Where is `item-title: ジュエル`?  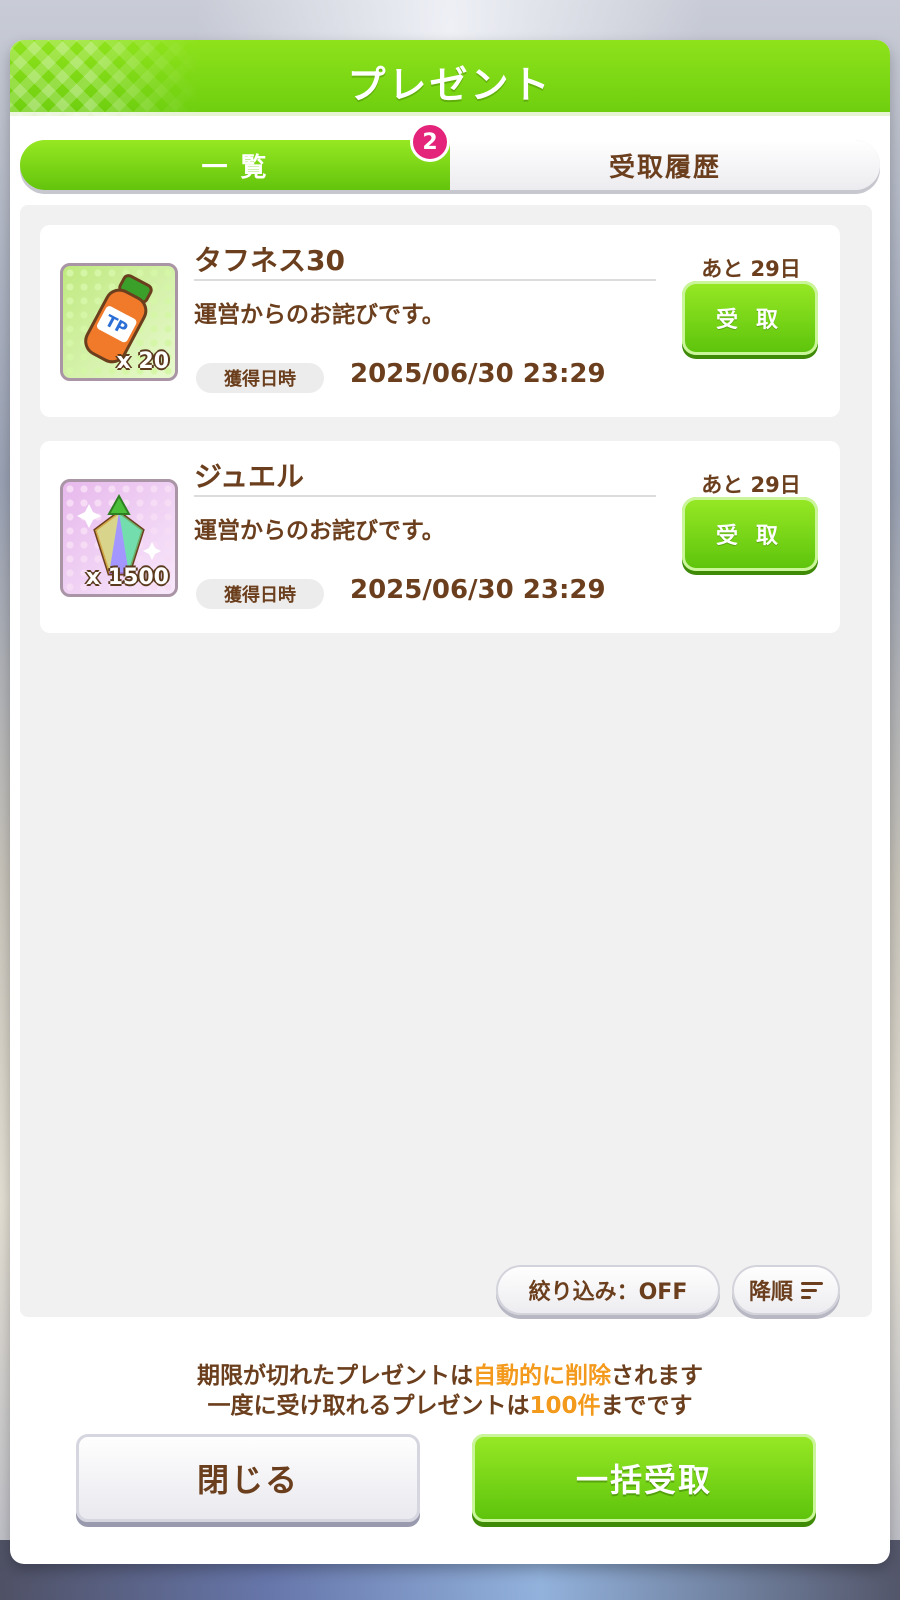 item-title: ジュエル is located at coordinates (249, 476).